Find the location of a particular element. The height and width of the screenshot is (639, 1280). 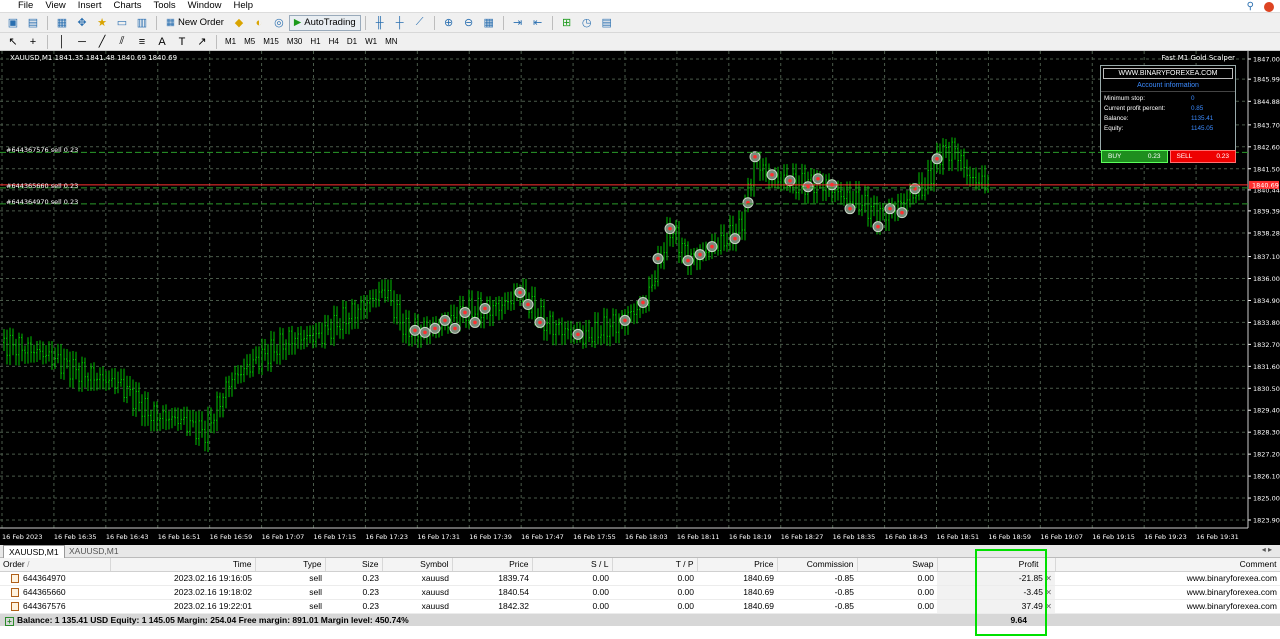

buy-button: BUY 0.23 is located at coordinates (1134, 156).